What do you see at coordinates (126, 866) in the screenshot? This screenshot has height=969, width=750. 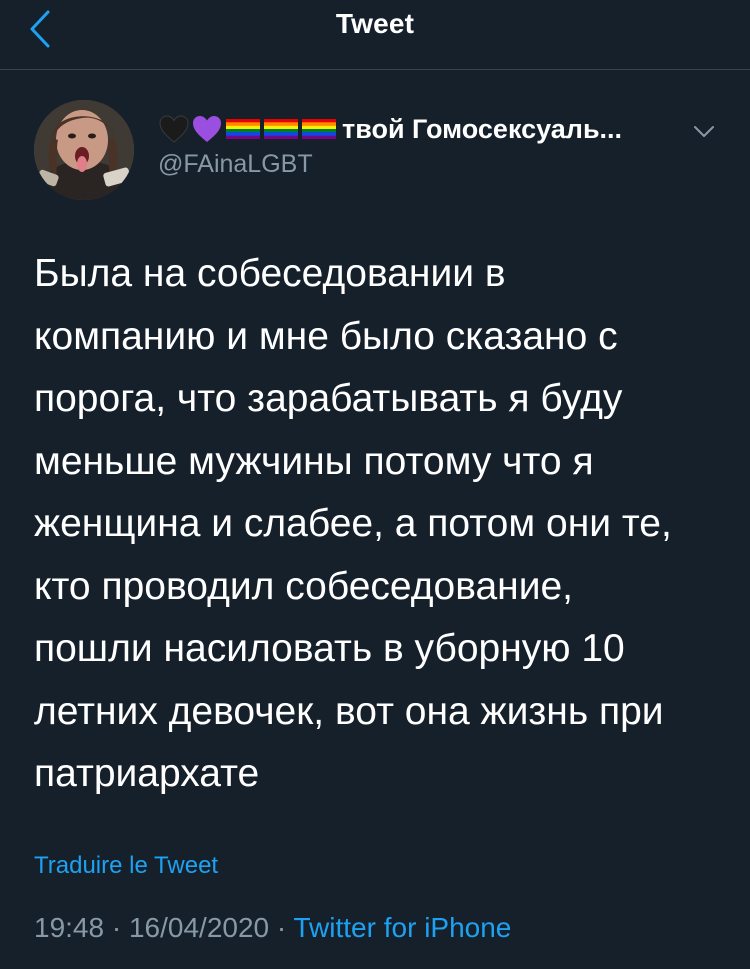 I see `translate-tweet-link: Traduire le Tweet` at bounding box center [126, 866].